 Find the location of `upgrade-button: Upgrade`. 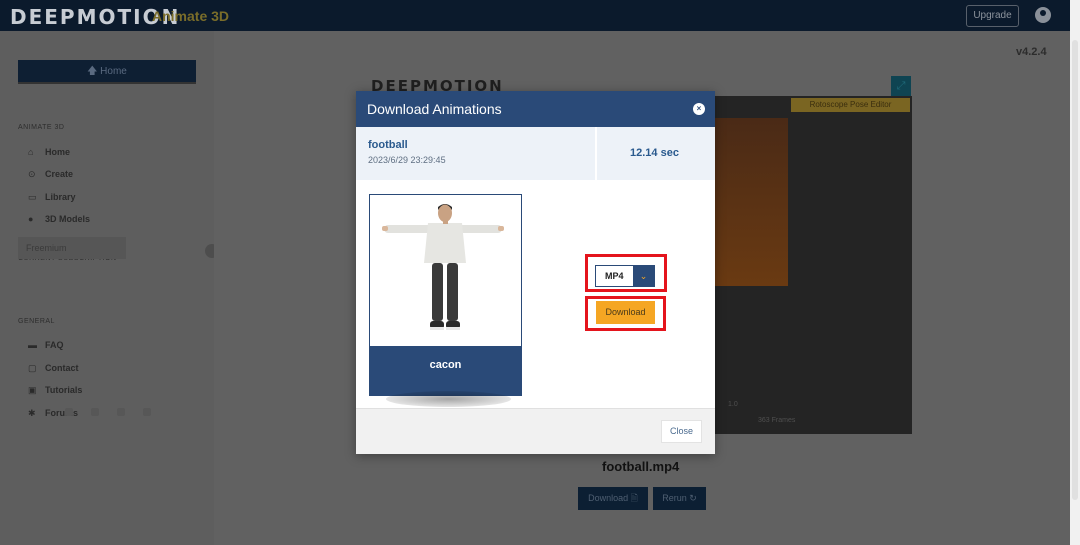

upgrade-button: Upgrade is located at coordinates (992, 16).